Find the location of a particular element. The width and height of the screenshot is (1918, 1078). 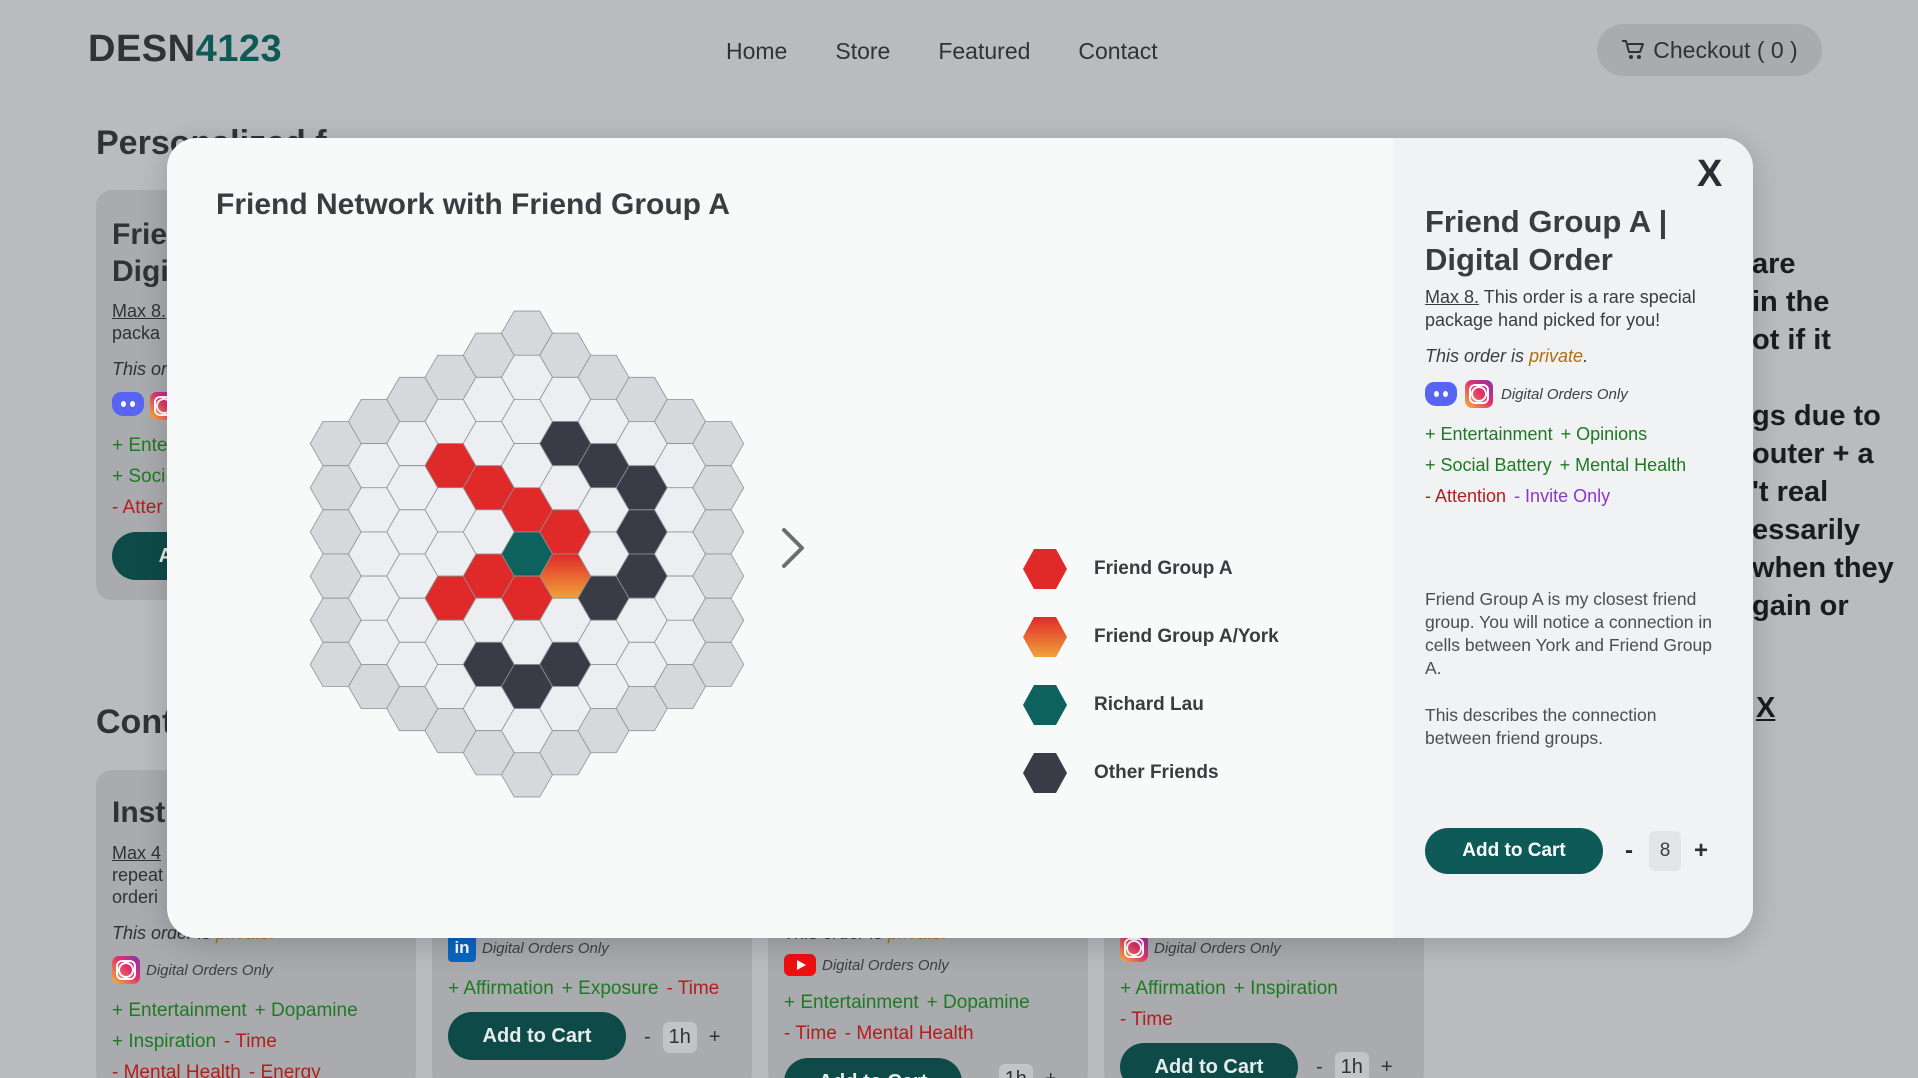

tag-row: + Affirmation + Exposure - Time is located at coordinates (587, 989).